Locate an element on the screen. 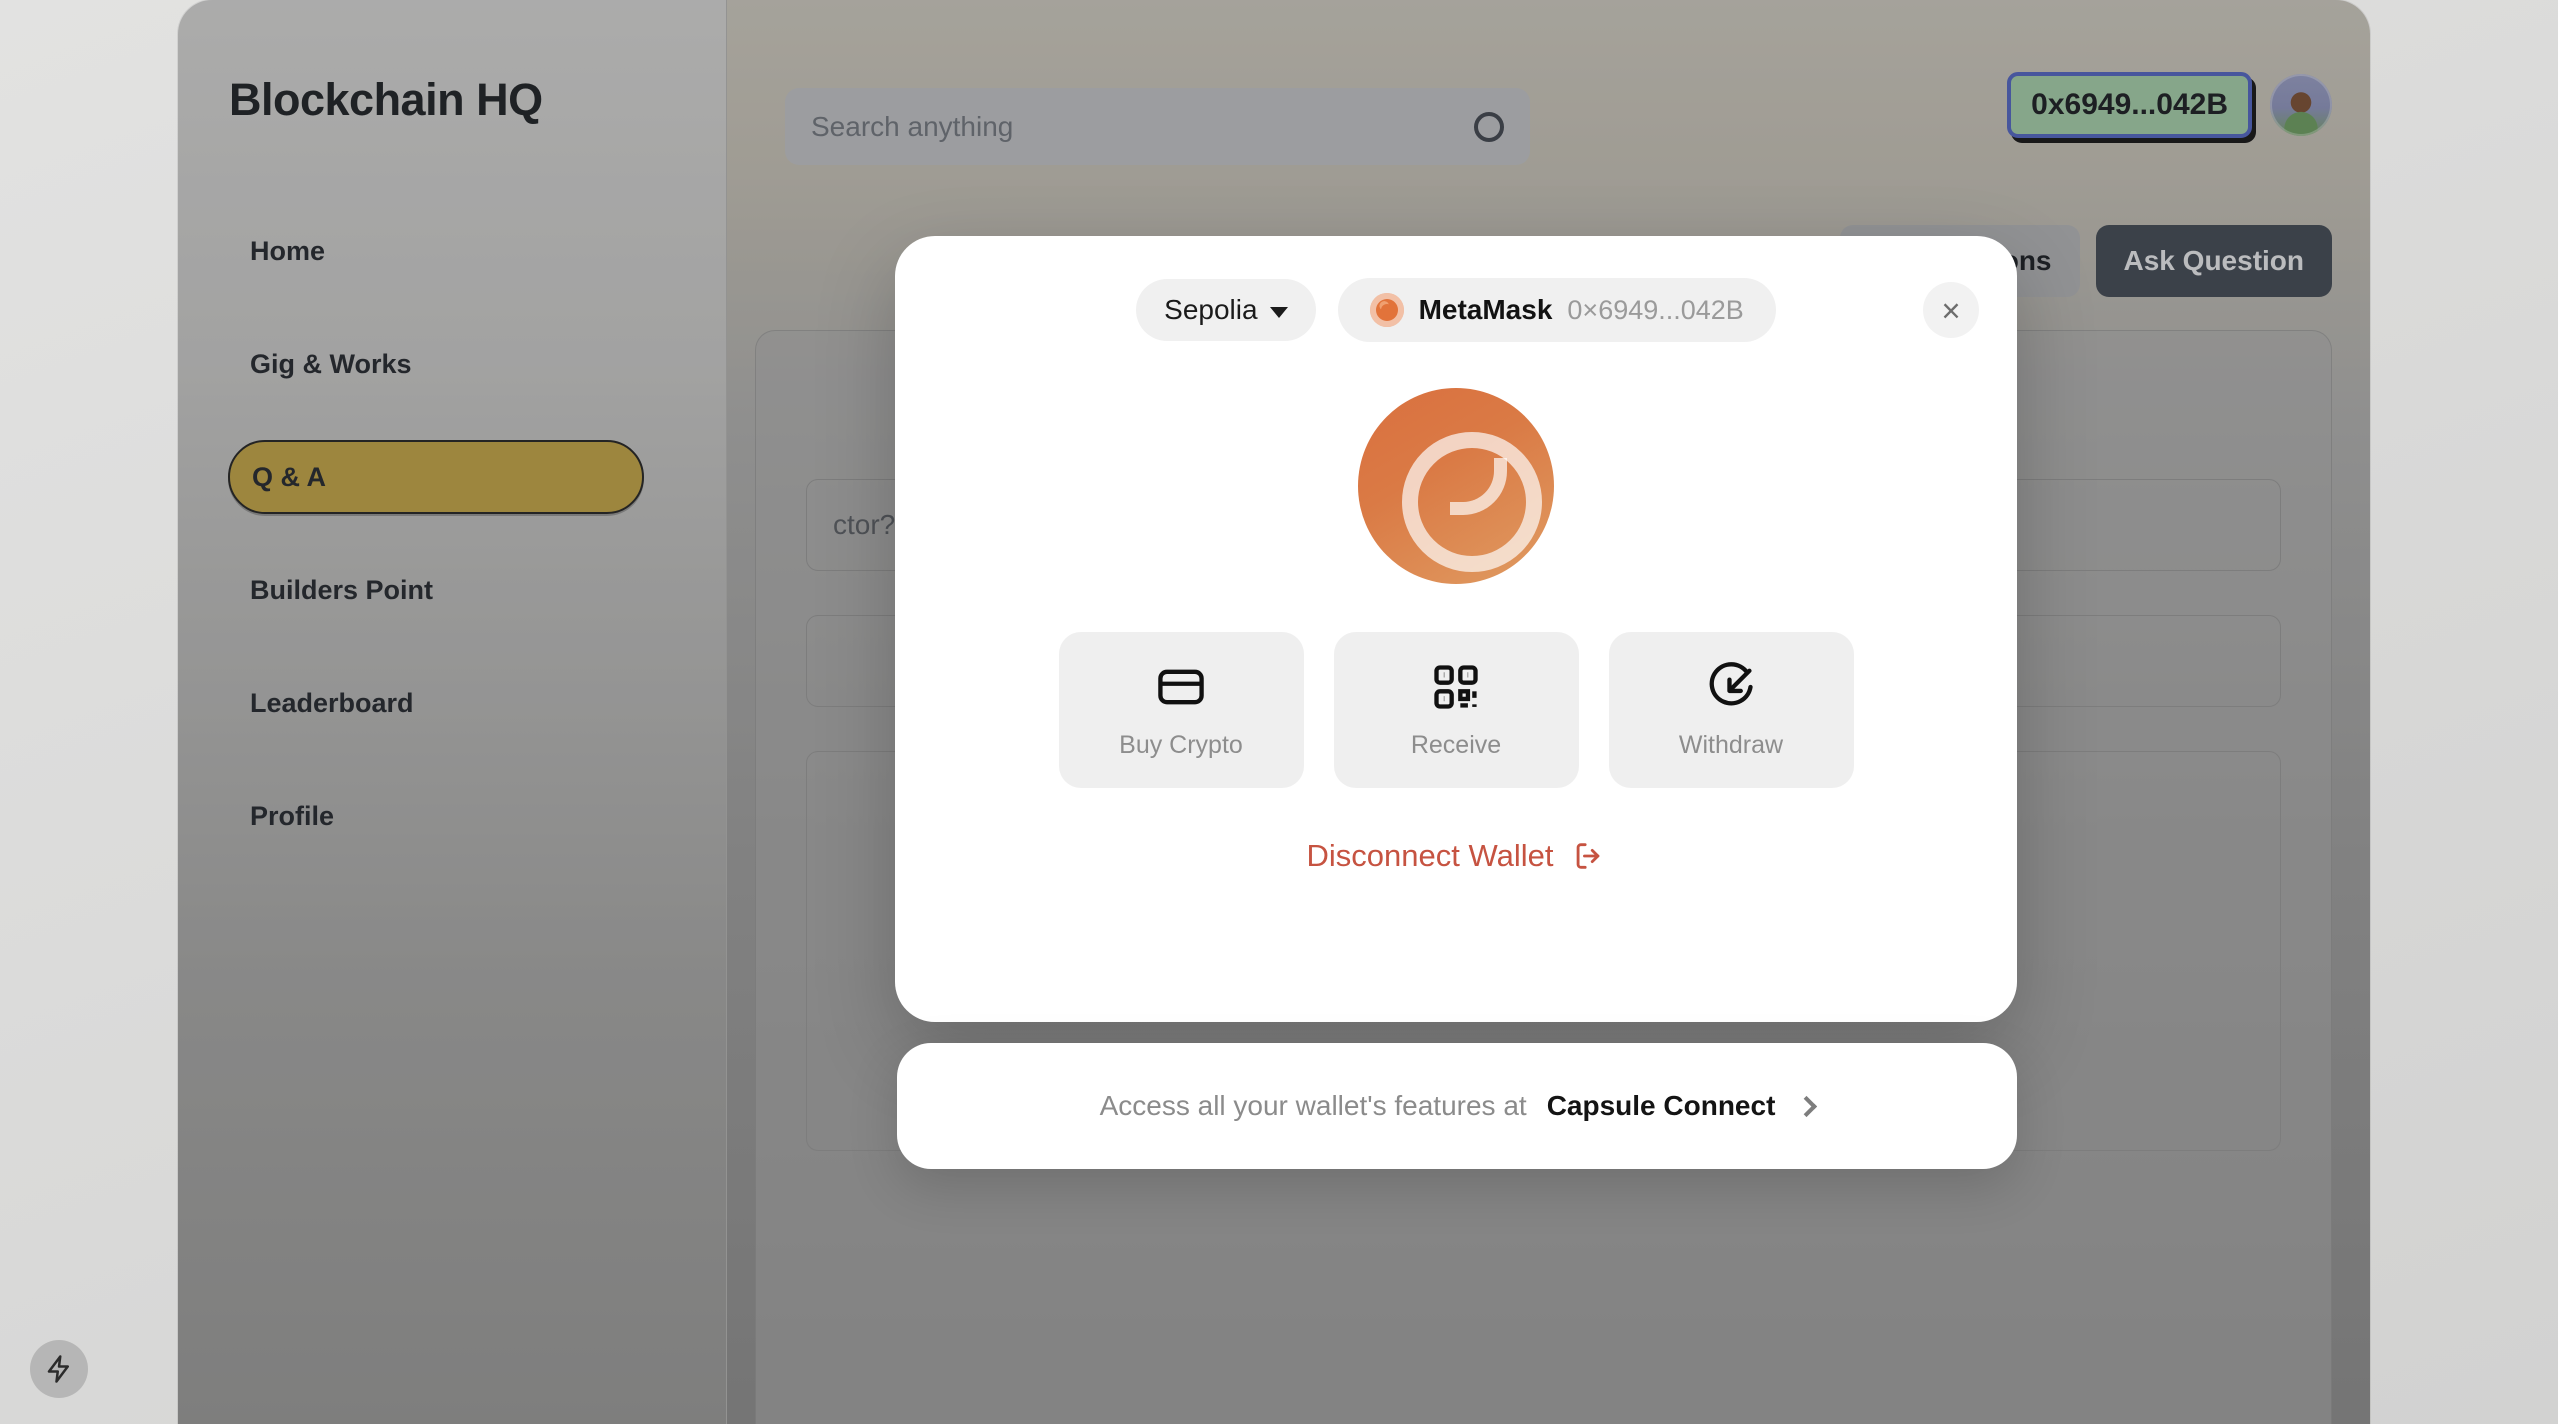 The image size is (2558, 1424). action-label: Receive is located at coordinates (1456, 744).